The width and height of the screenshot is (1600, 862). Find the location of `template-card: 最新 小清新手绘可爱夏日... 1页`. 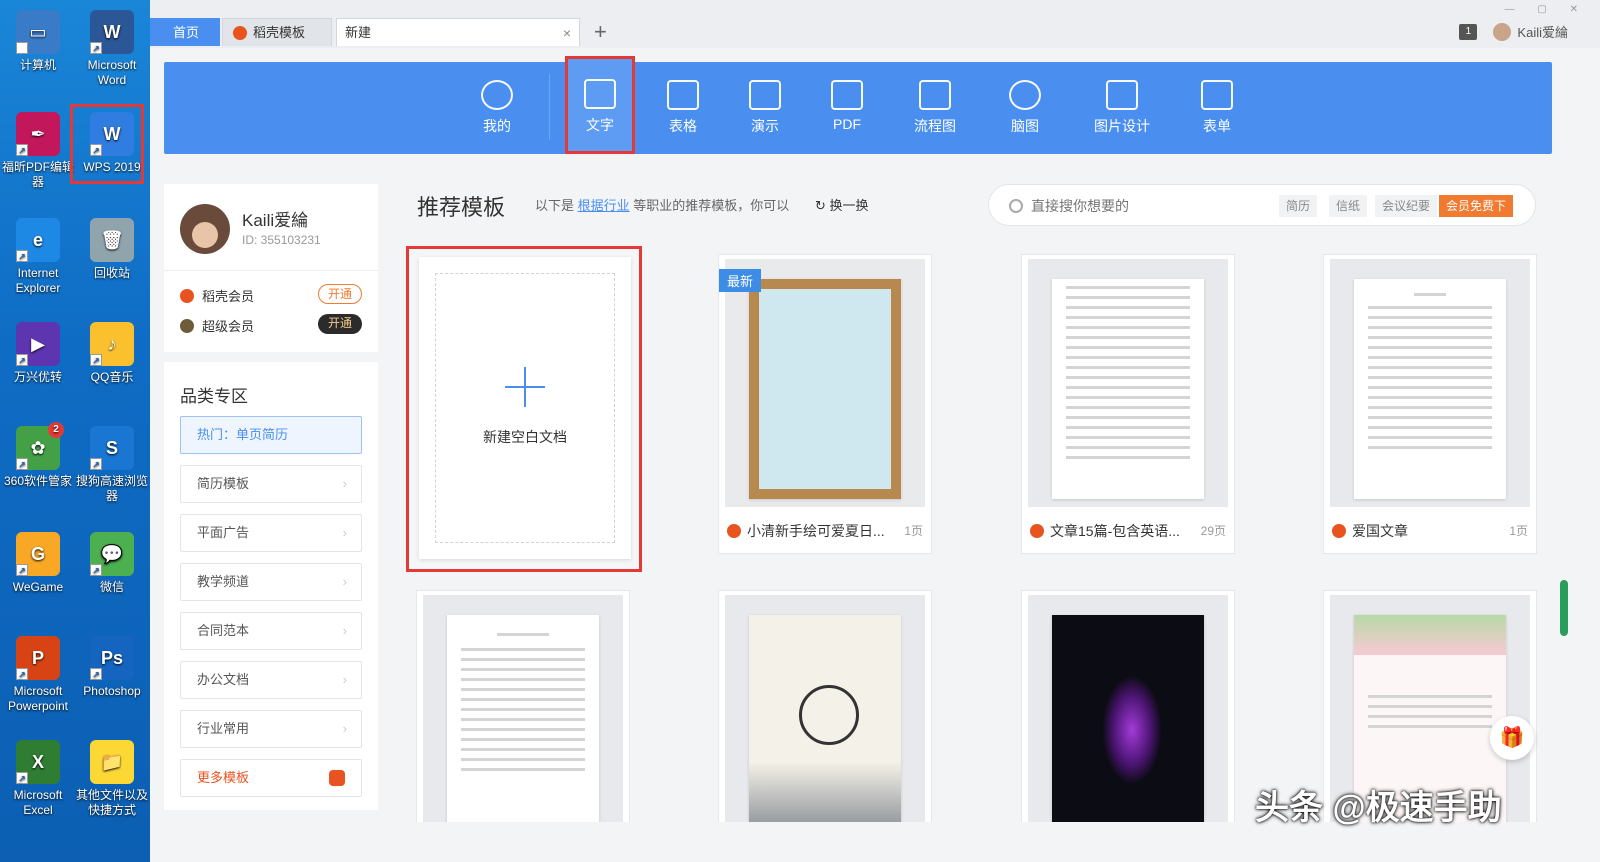

template-card: 最新 小清新手绘可爱夏日... 1页 is located at coordinates (825, 404).